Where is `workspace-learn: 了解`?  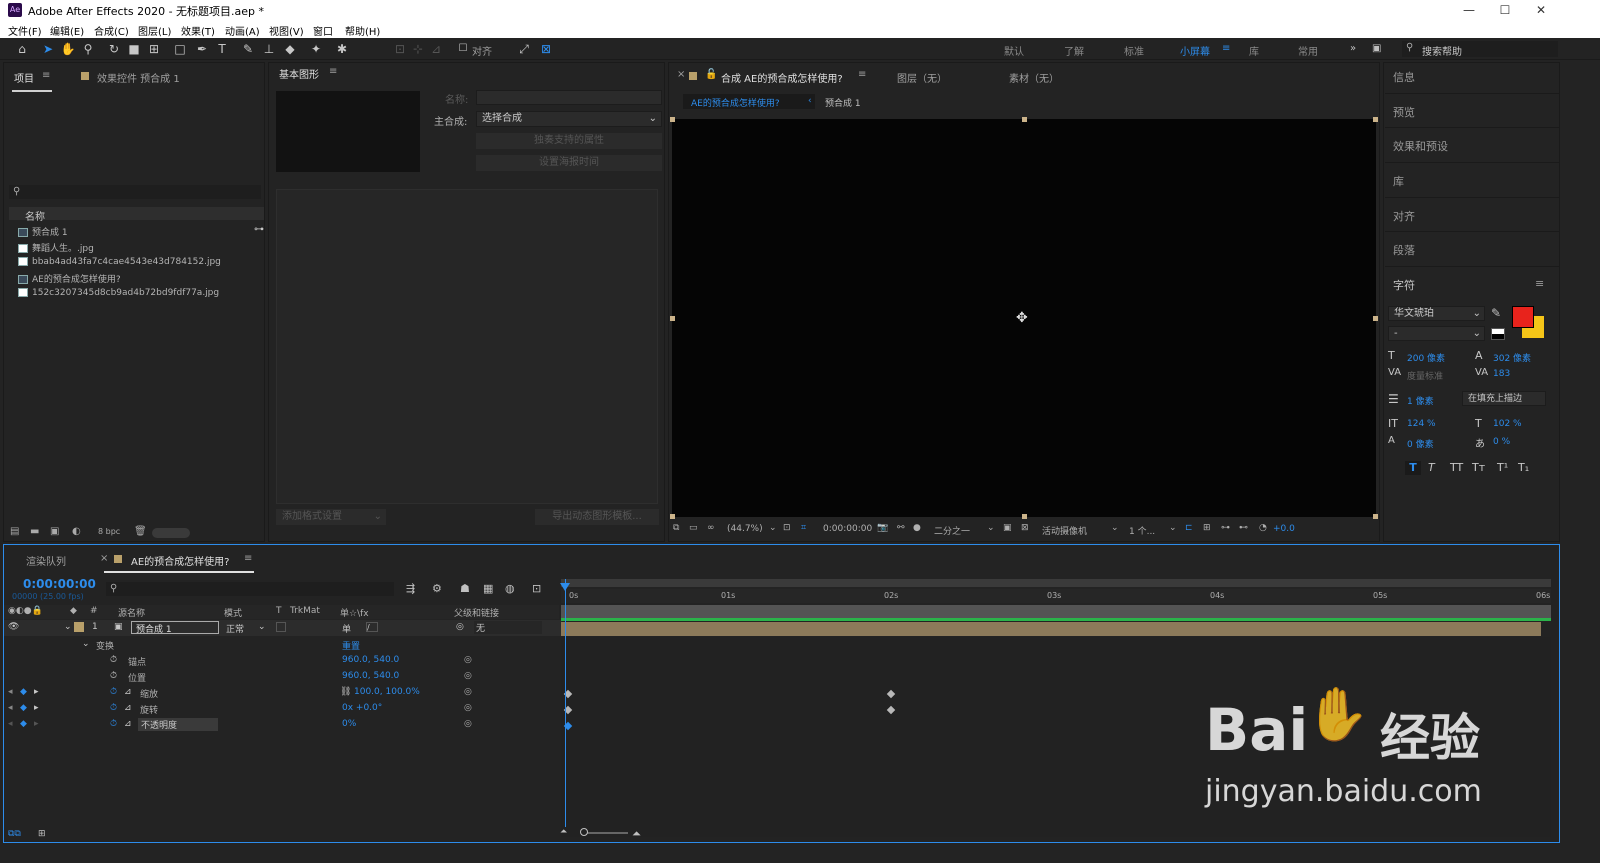
workspace-learn: 了解 is located at coordinates (1074, 50).